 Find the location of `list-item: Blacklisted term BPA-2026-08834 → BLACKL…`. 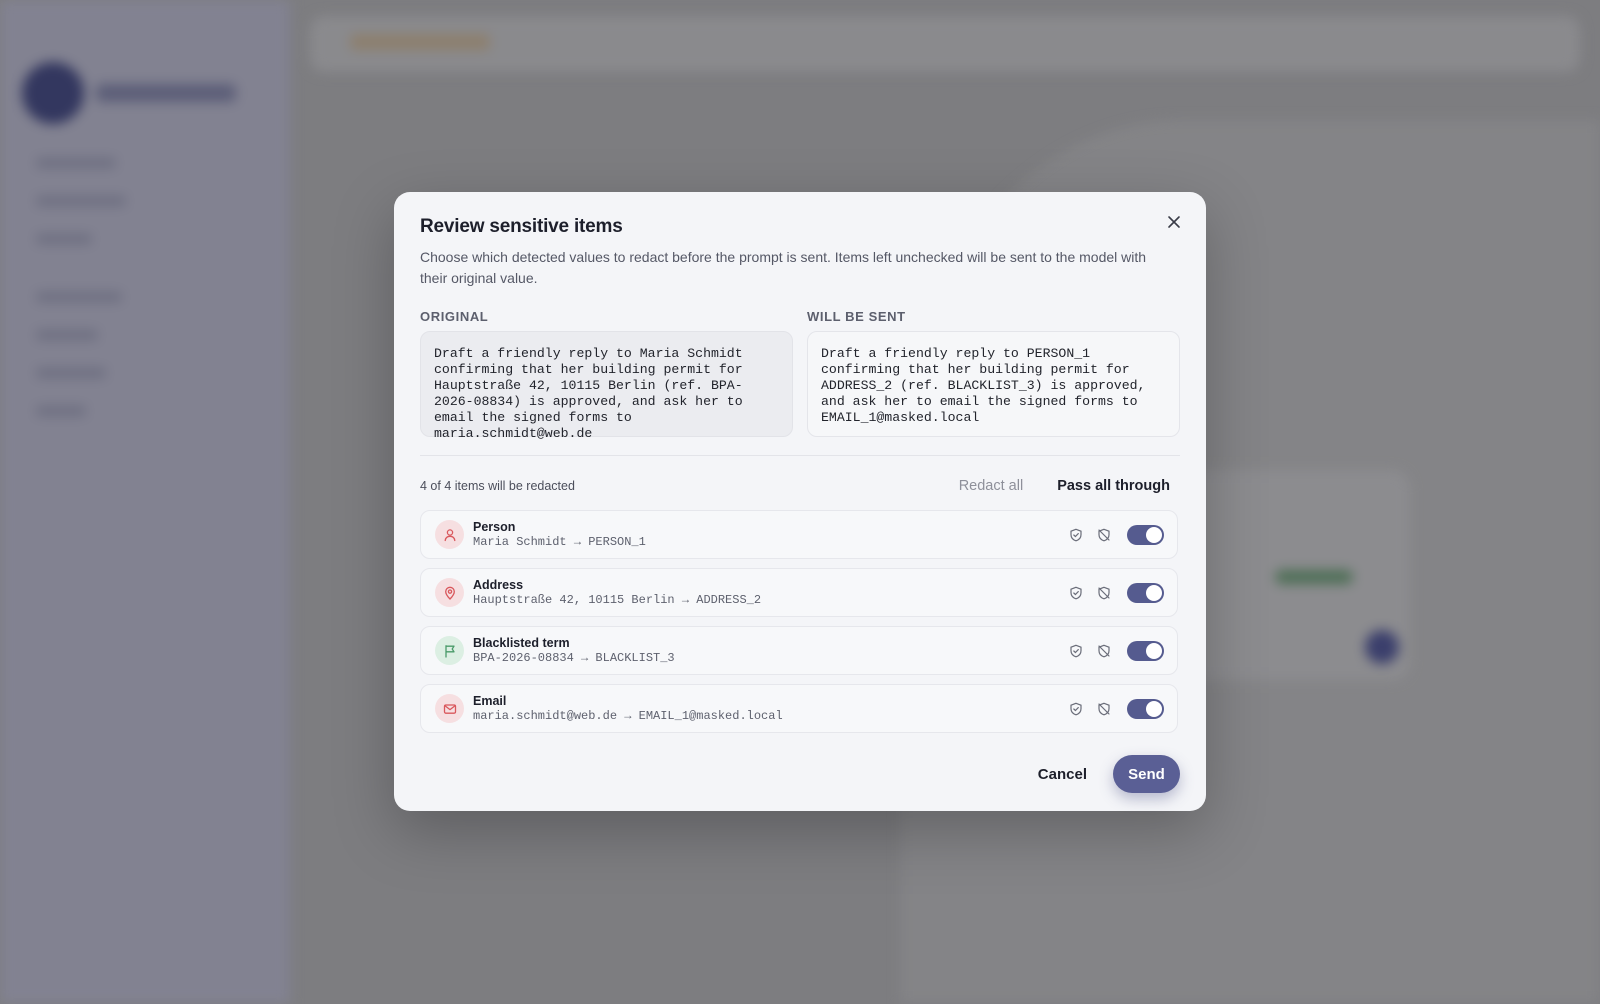

list-item: Blacklisted term BPA-2026-08834 → BLACKL… is located at coordinates (799, 650).